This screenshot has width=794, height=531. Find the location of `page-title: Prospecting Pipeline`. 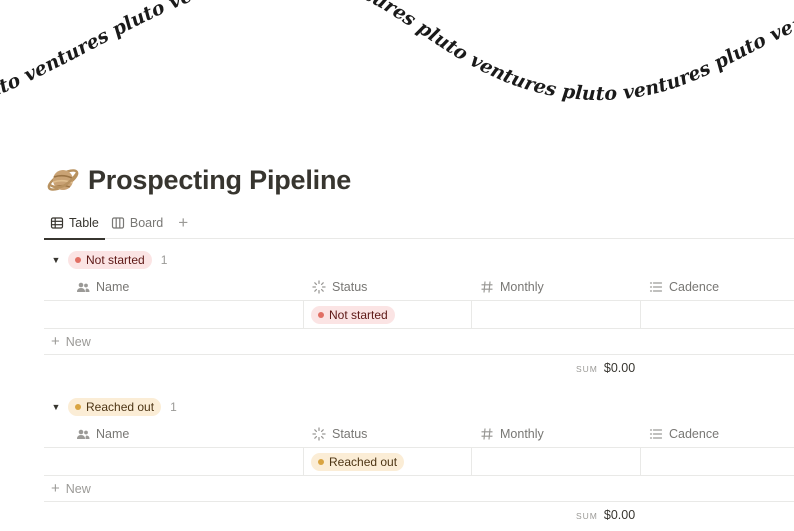

page-title: Prospecting Pipeline is located at coordinates (219, 180).